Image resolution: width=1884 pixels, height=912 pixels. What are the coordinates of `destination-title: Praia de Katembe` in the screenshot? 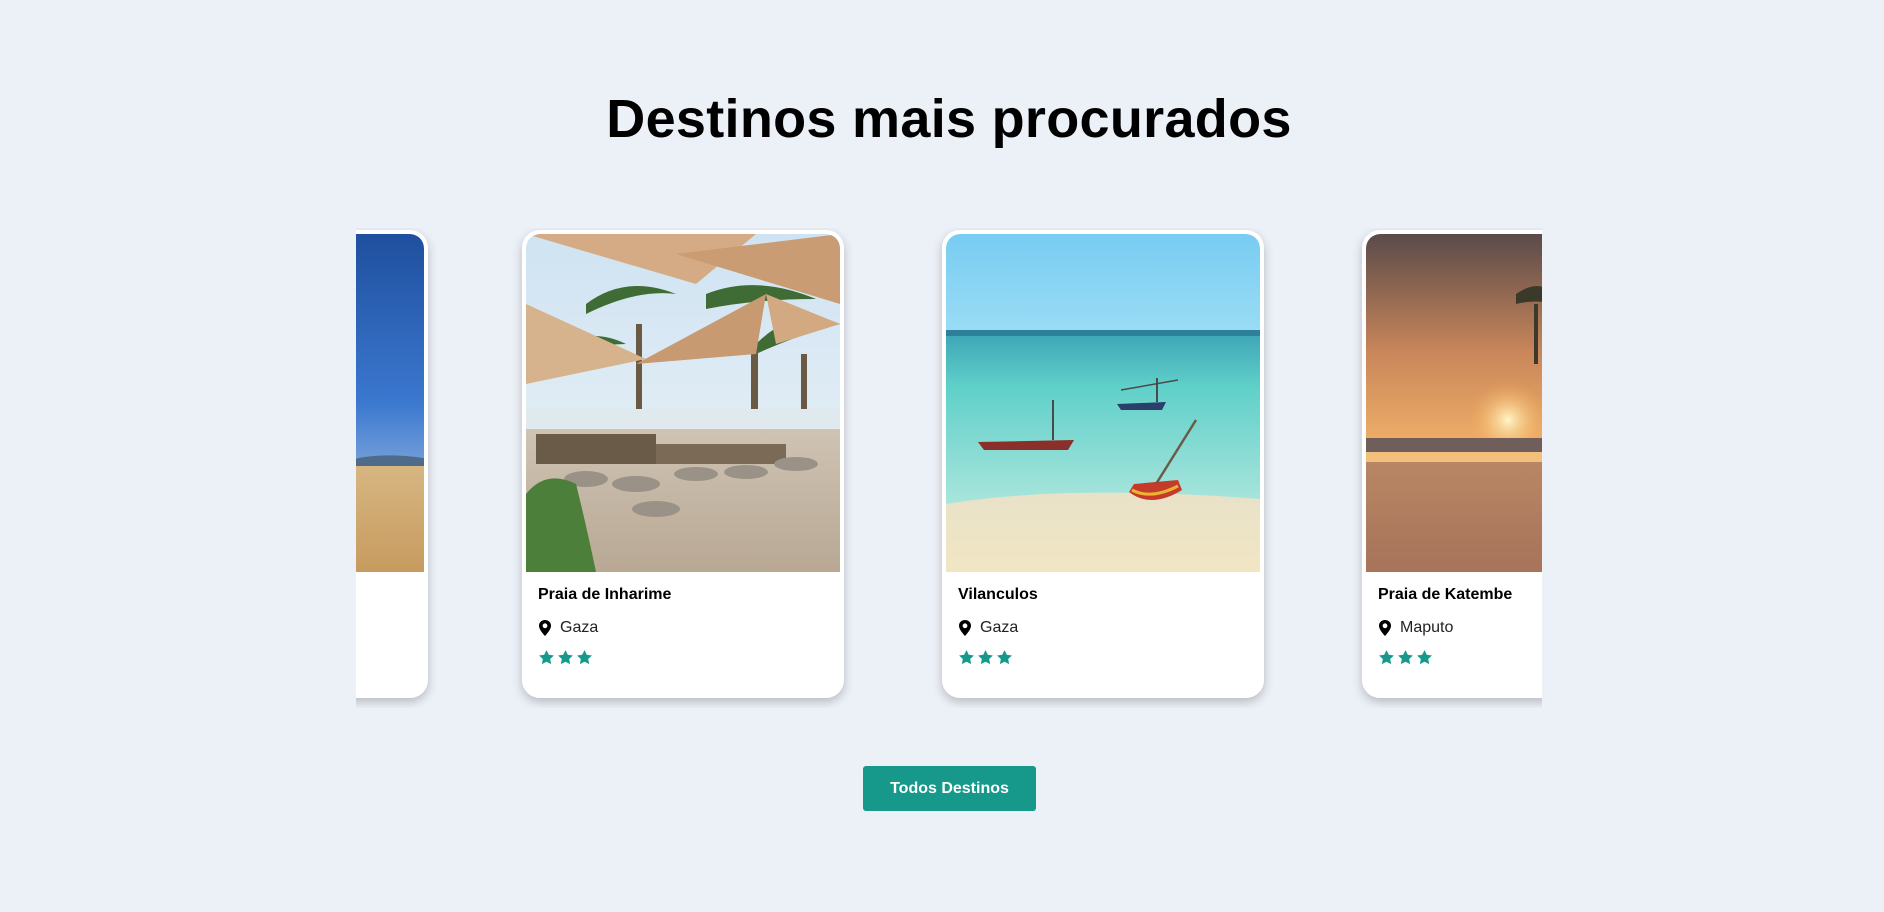 It's located at (1445, 594).